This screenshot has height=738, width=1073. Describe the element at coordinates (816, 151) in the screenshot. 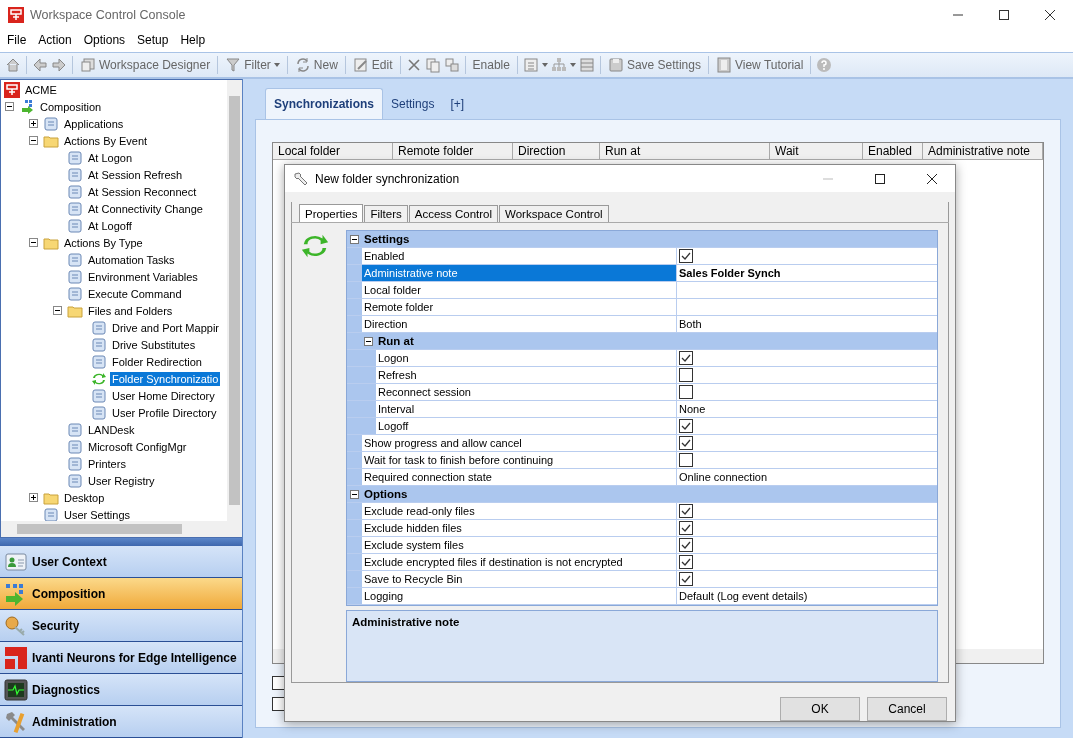

I see `column-header: Wait` at that location.